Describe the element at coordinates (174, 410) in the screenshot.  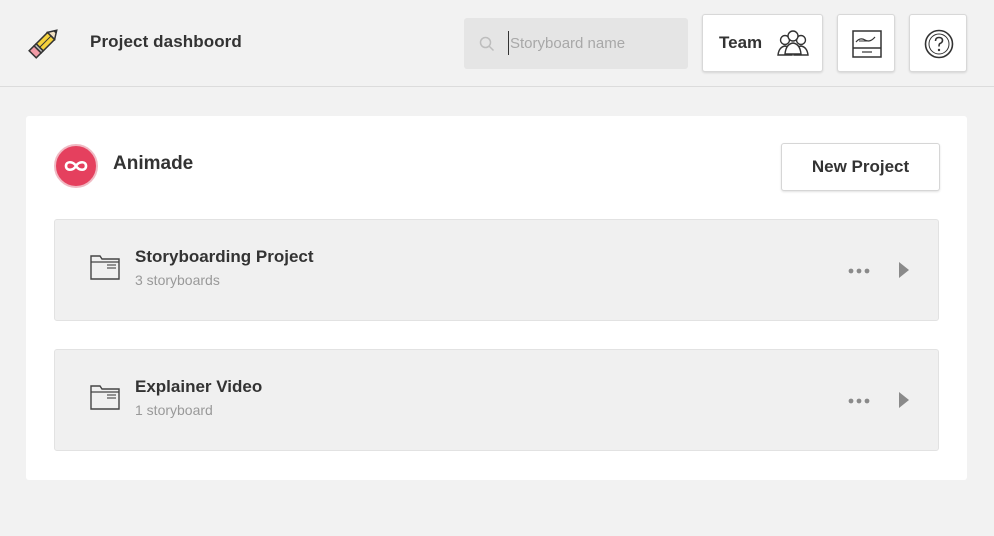
I see `project-storyboard-count: 1 storyboard` at that location.